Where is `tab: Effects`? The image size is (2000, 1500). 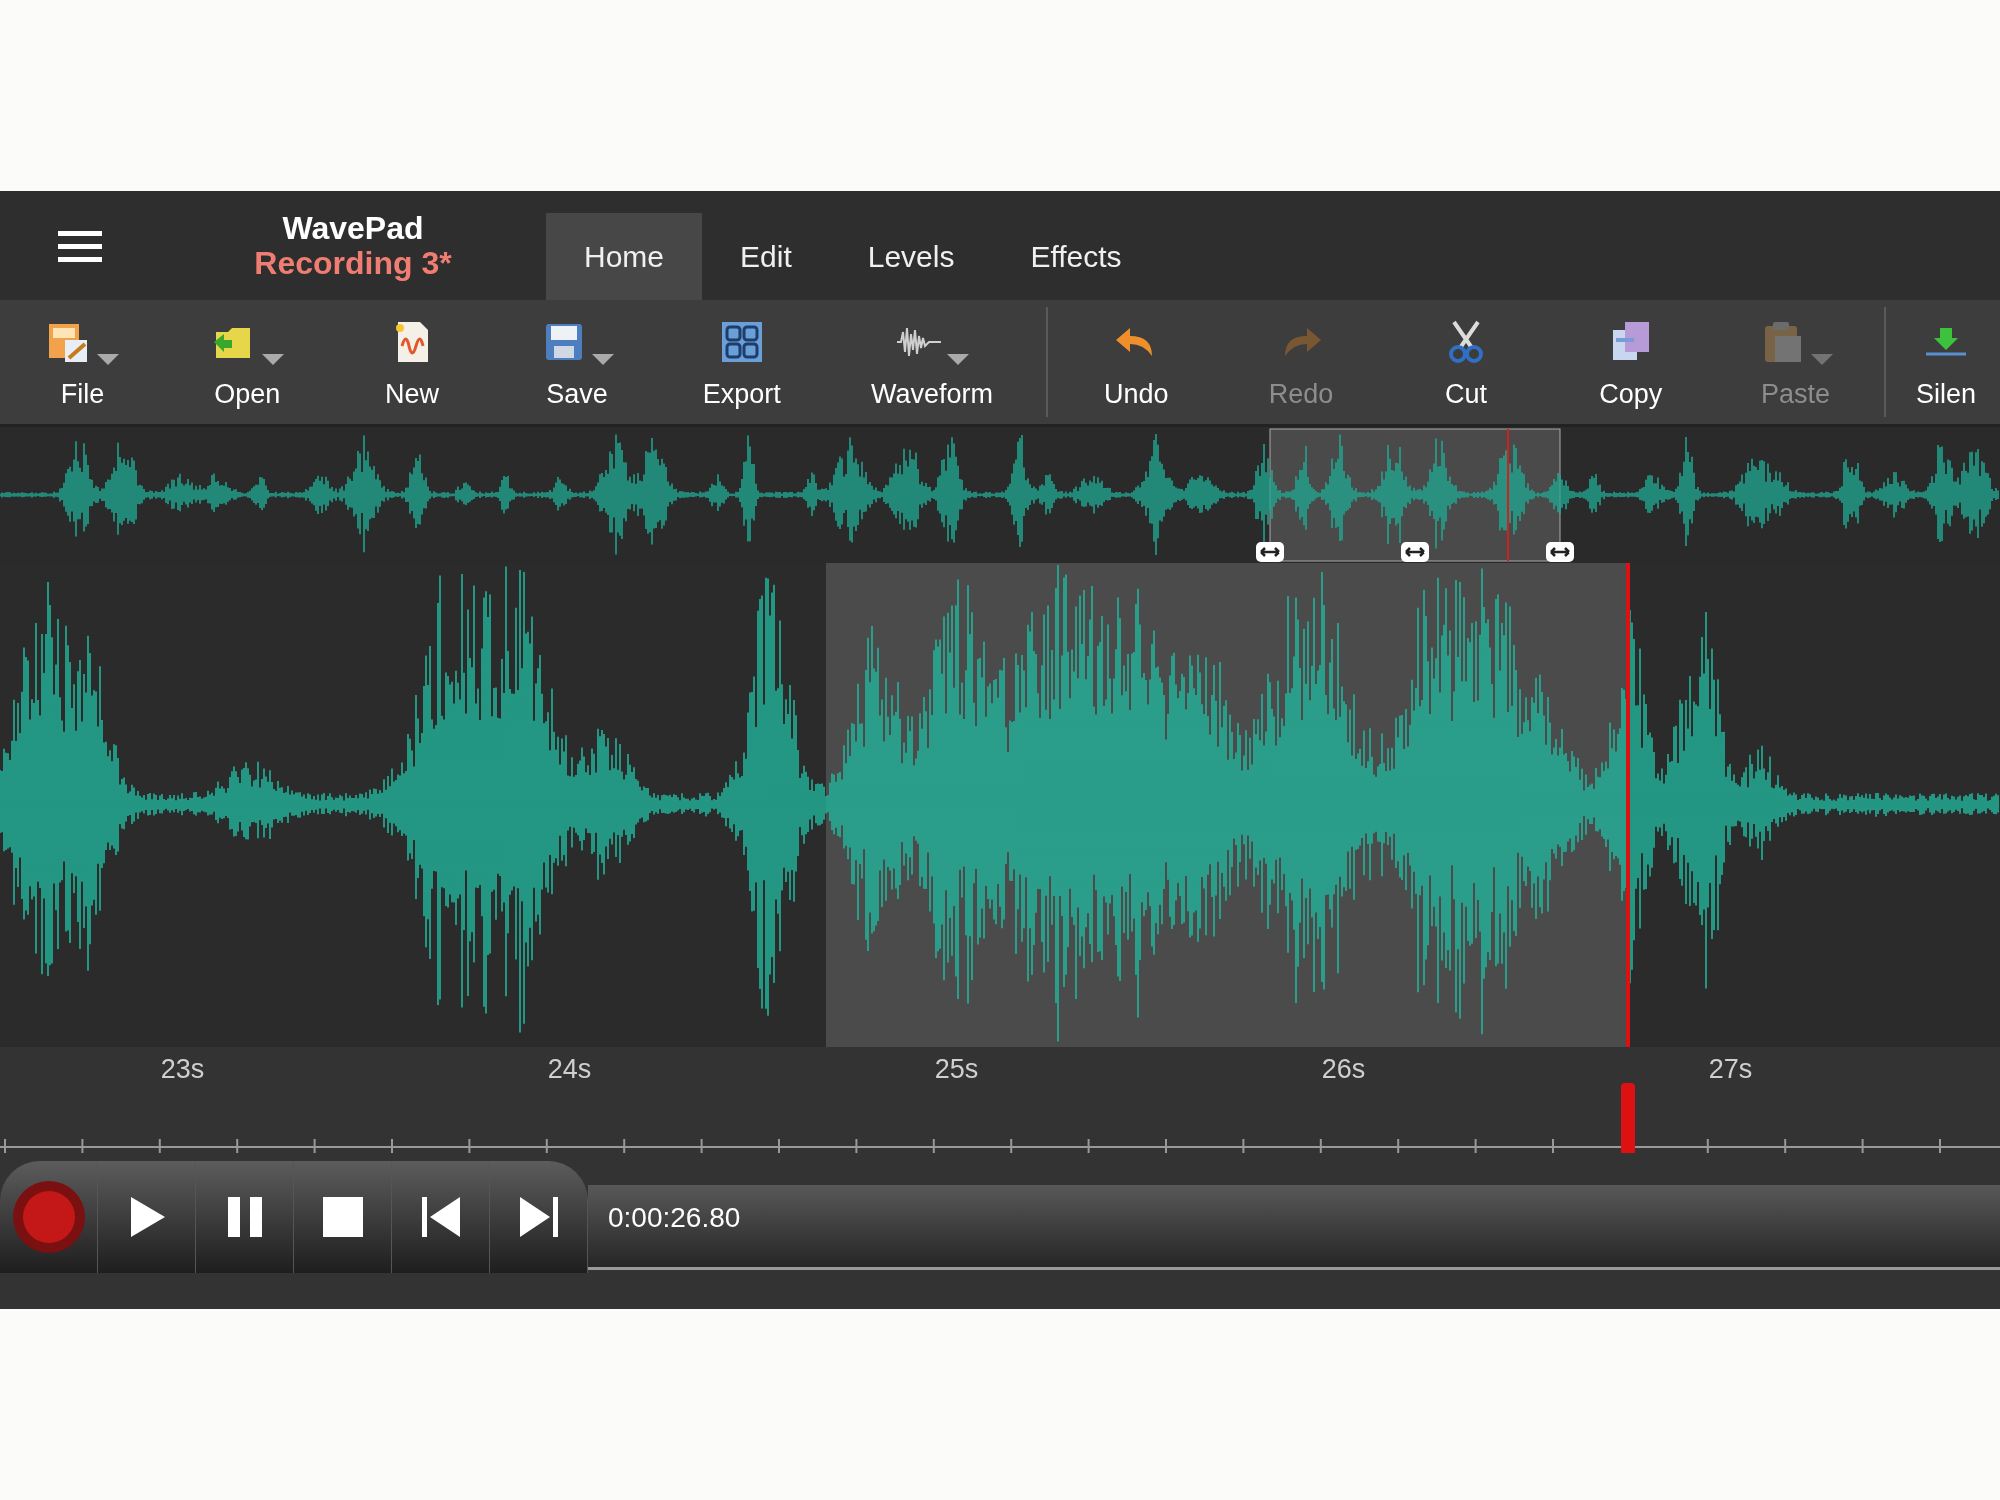 tab: Effects is located at coordinates (1076, 256).